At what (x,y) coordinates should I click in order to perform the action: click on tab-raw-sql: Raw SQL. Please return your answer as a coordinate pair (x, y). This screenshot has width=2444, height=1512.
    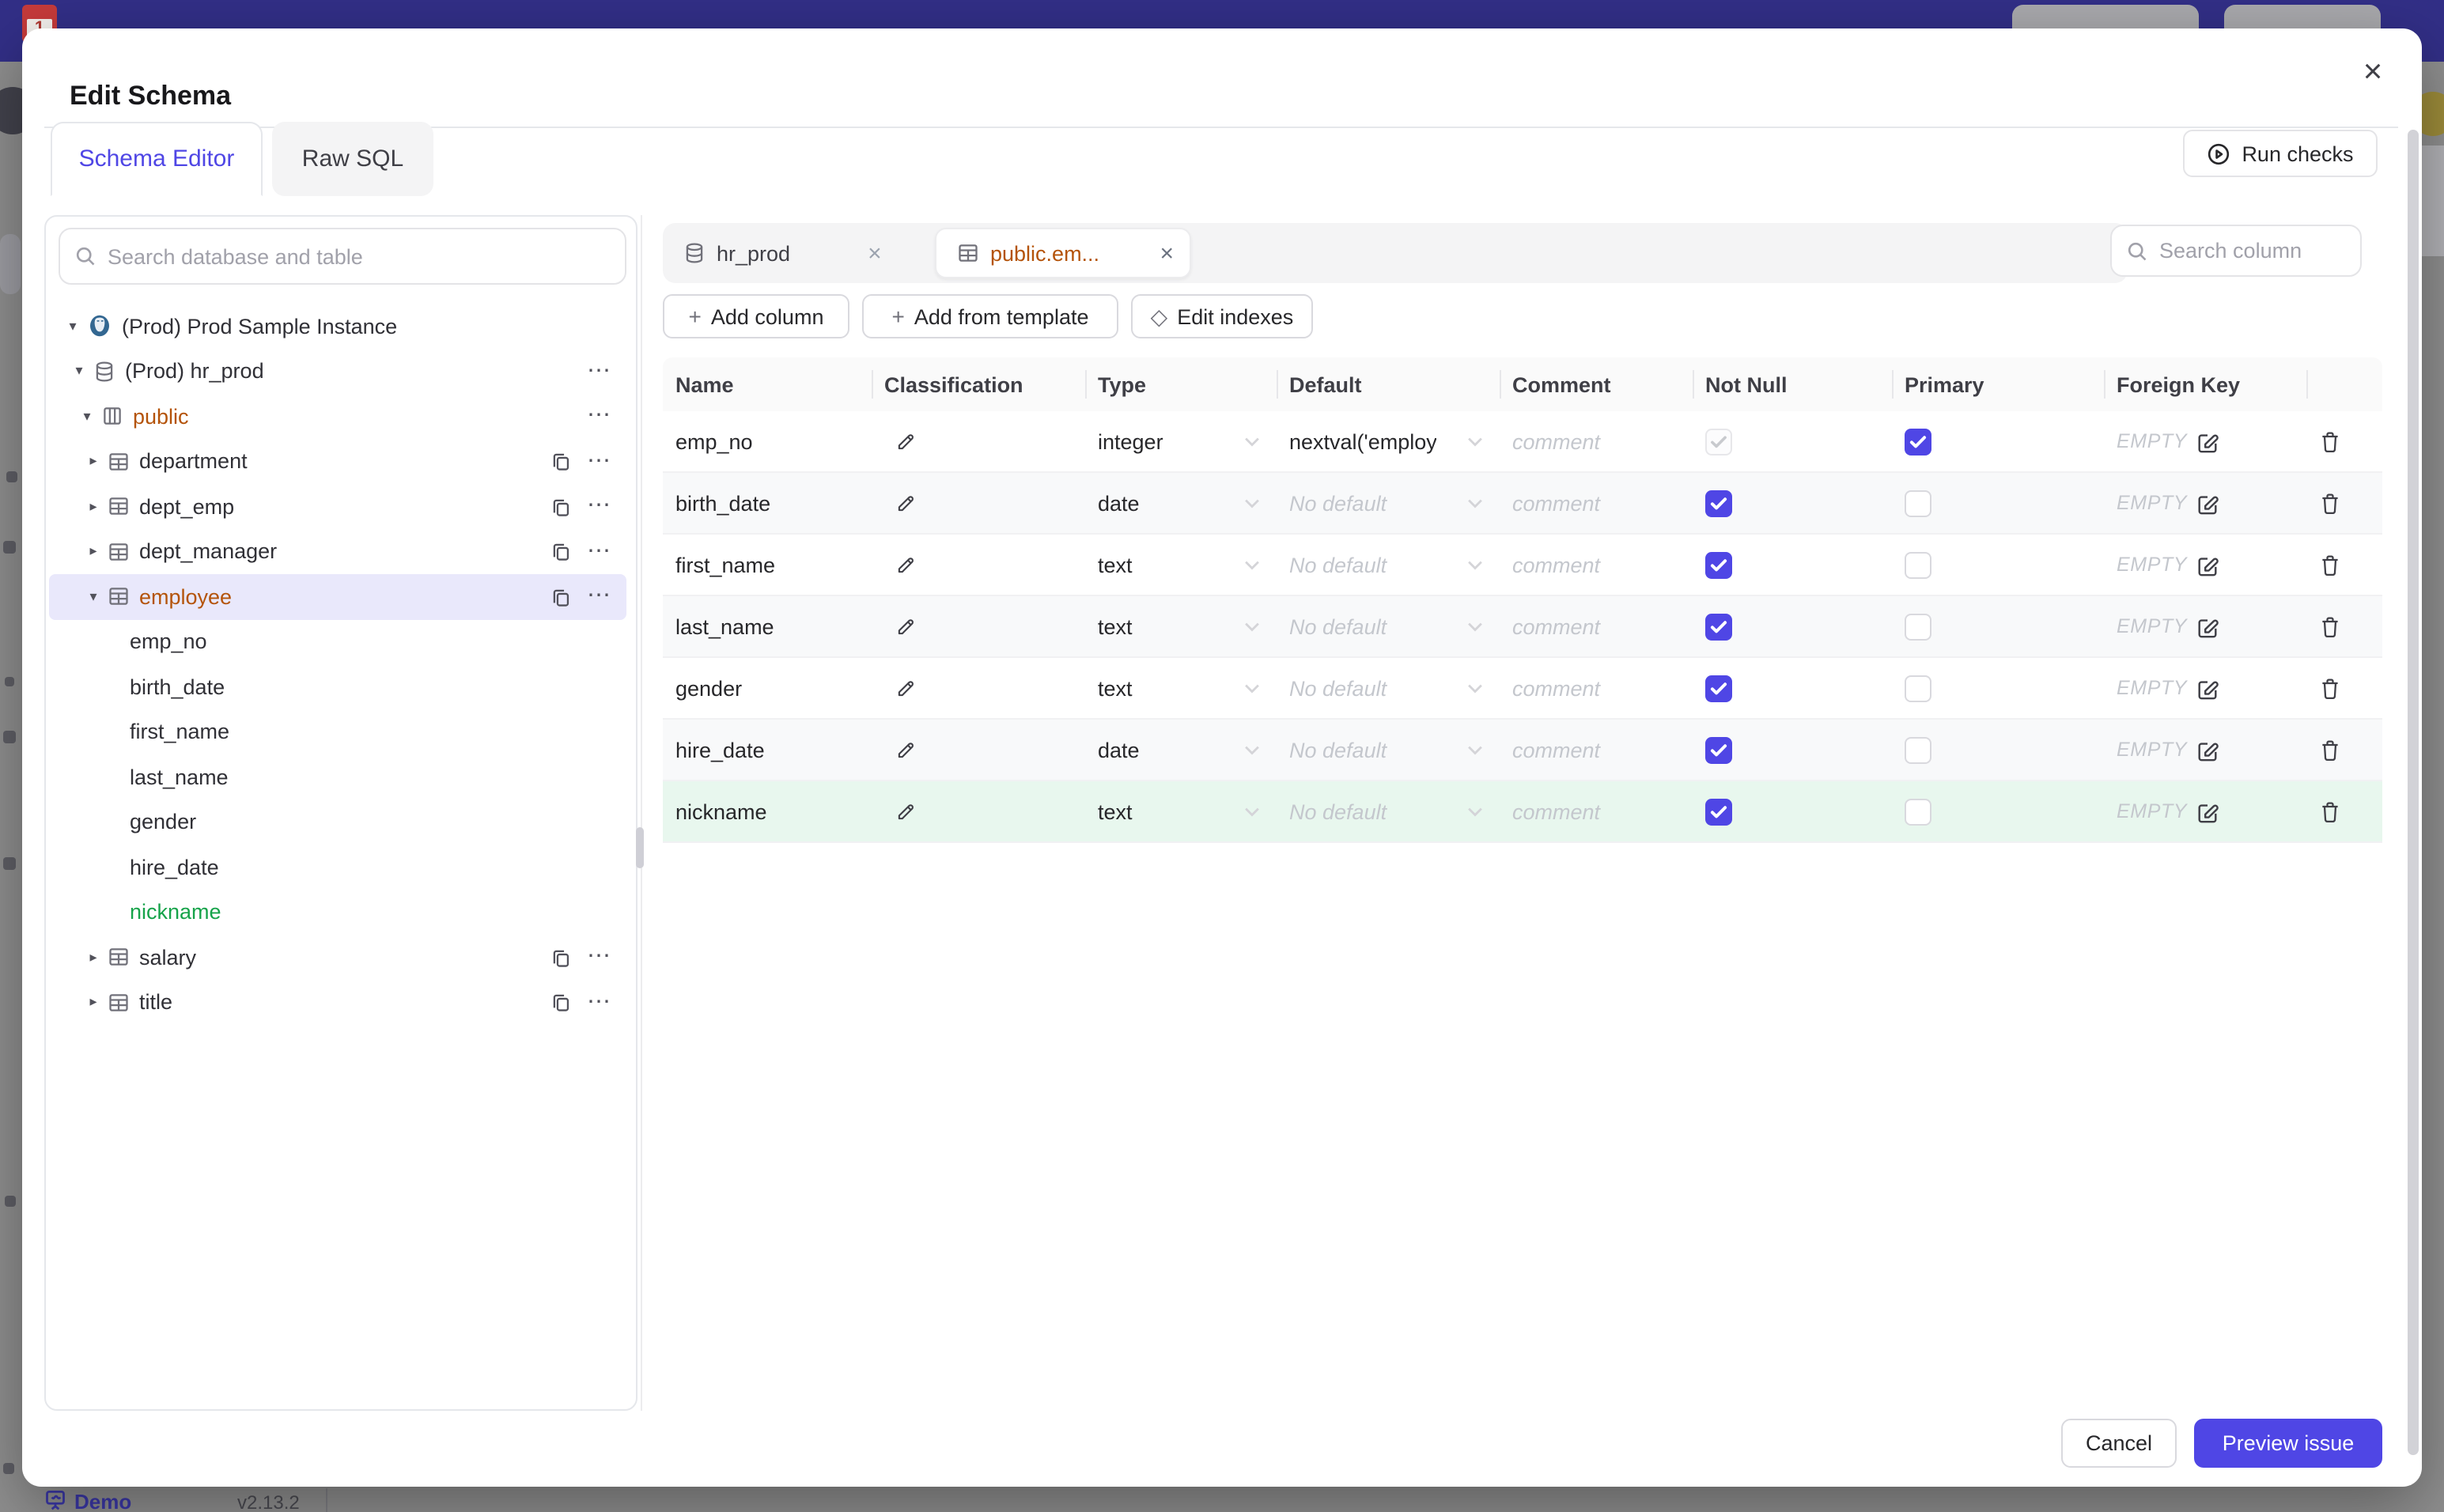
    Looking at the image, I should click on (352, 159).